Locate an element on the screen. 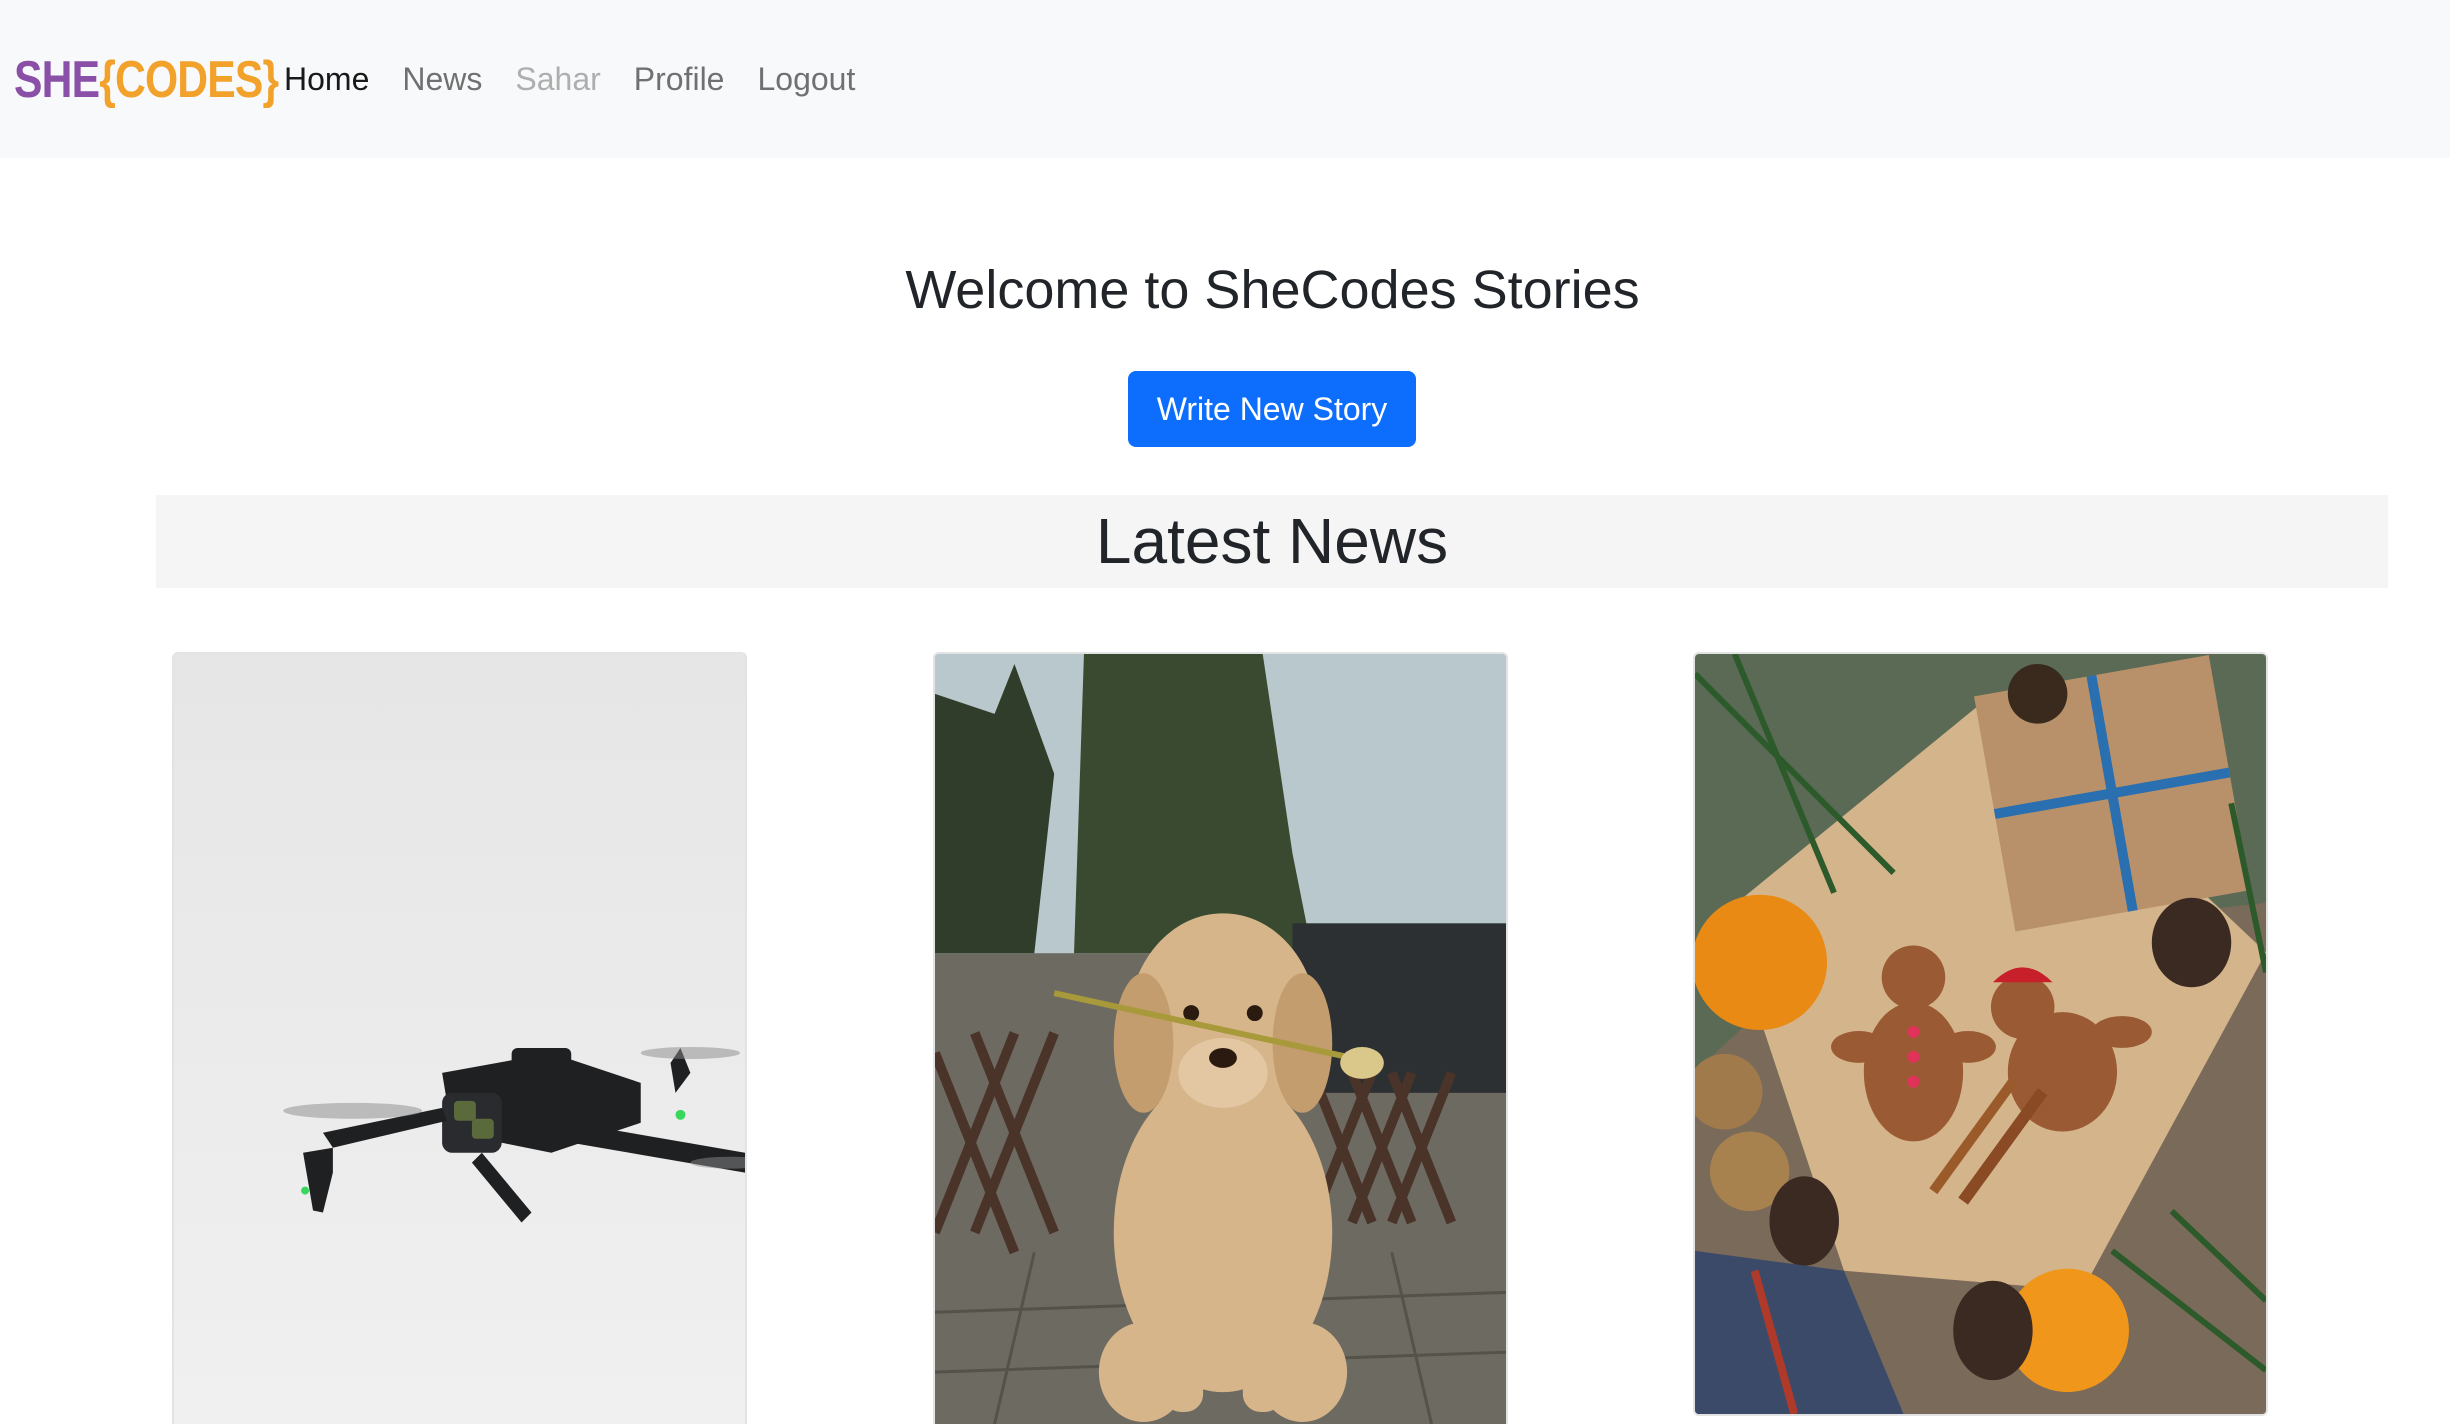 This screenshot has width=2450, height=1424. write-new-story-button: Write New Story is located at coordinates (1272, 409).